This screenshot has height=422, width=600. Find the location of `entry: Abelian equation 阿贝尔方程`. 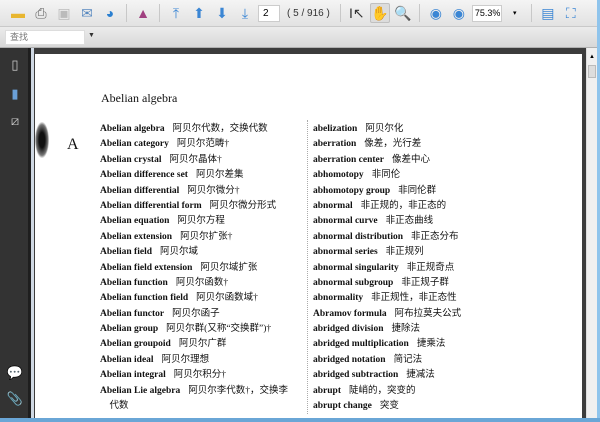

entry: Abelian equation 阿贝尔方程 is located at coordinates (194, 221).